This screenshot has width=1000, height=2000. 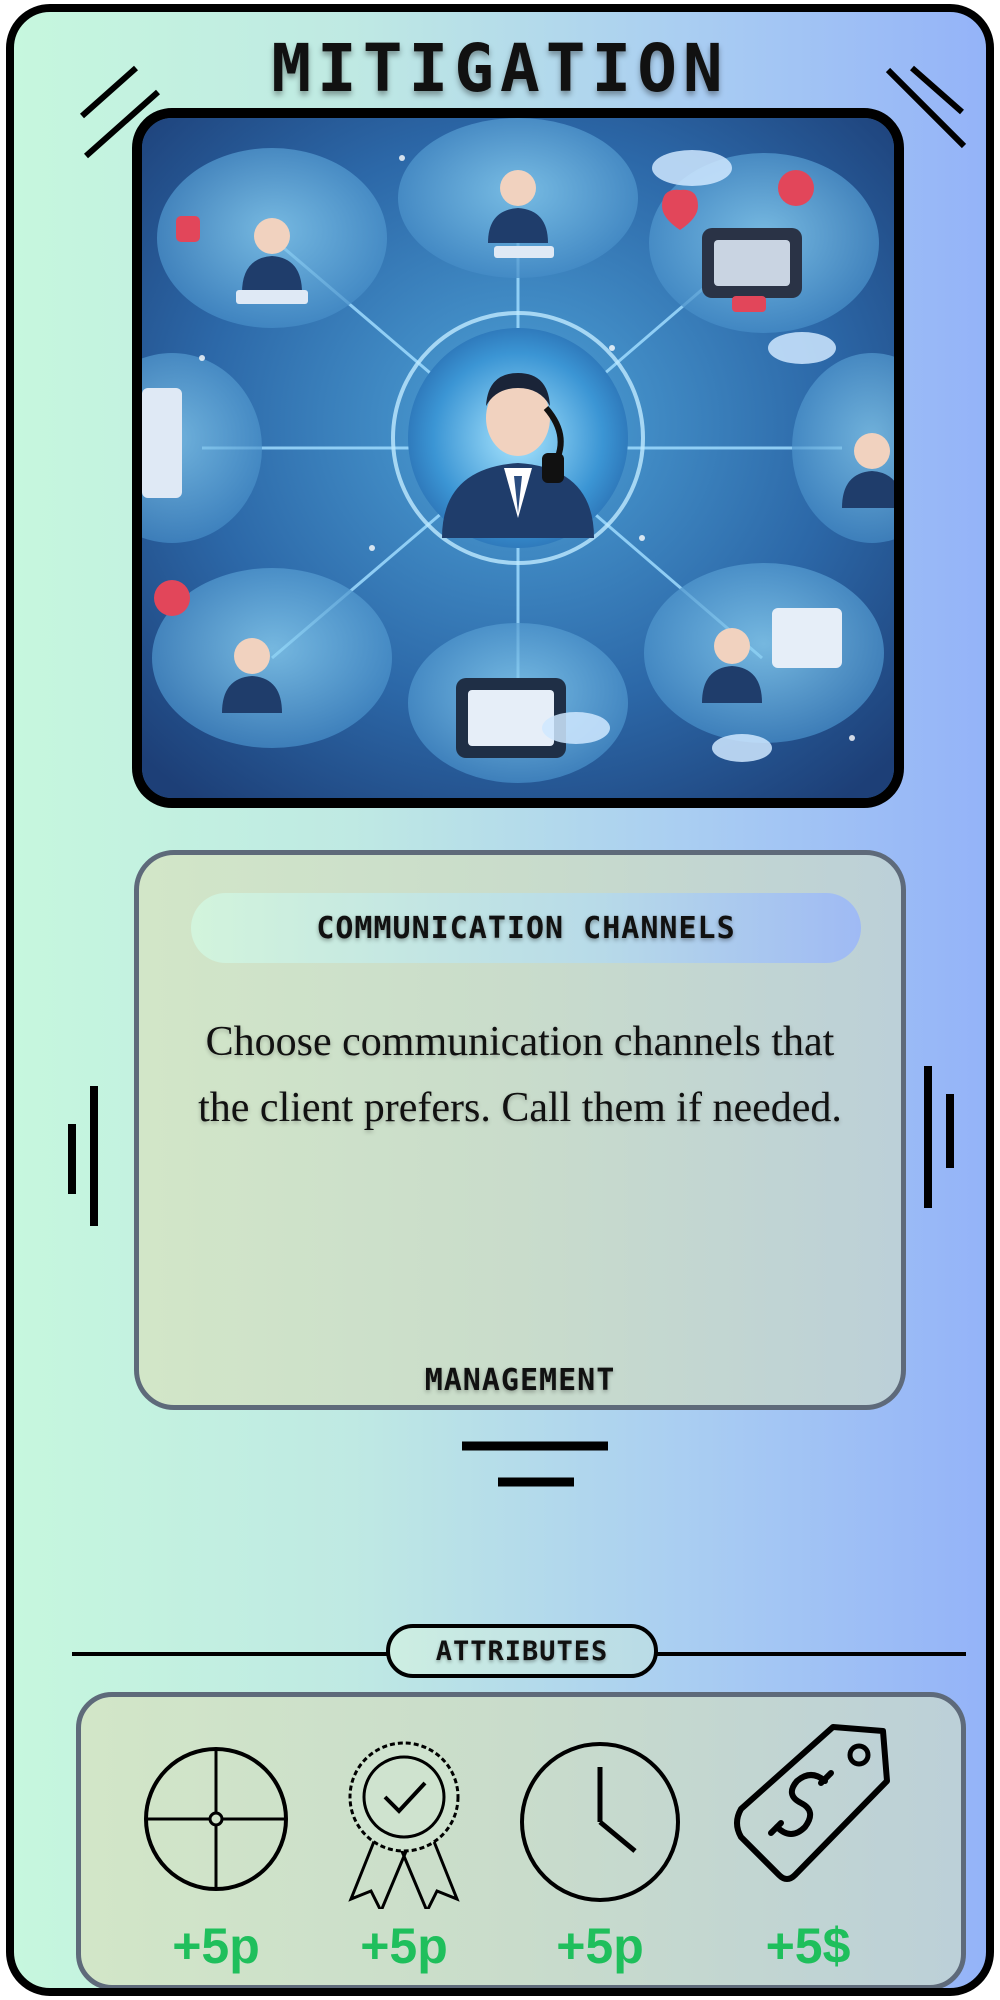 What do you see at coordinates (83, 1156) in the screenshot?
I see `side-bars-left-decoration` at bounding box center [83, 1156].